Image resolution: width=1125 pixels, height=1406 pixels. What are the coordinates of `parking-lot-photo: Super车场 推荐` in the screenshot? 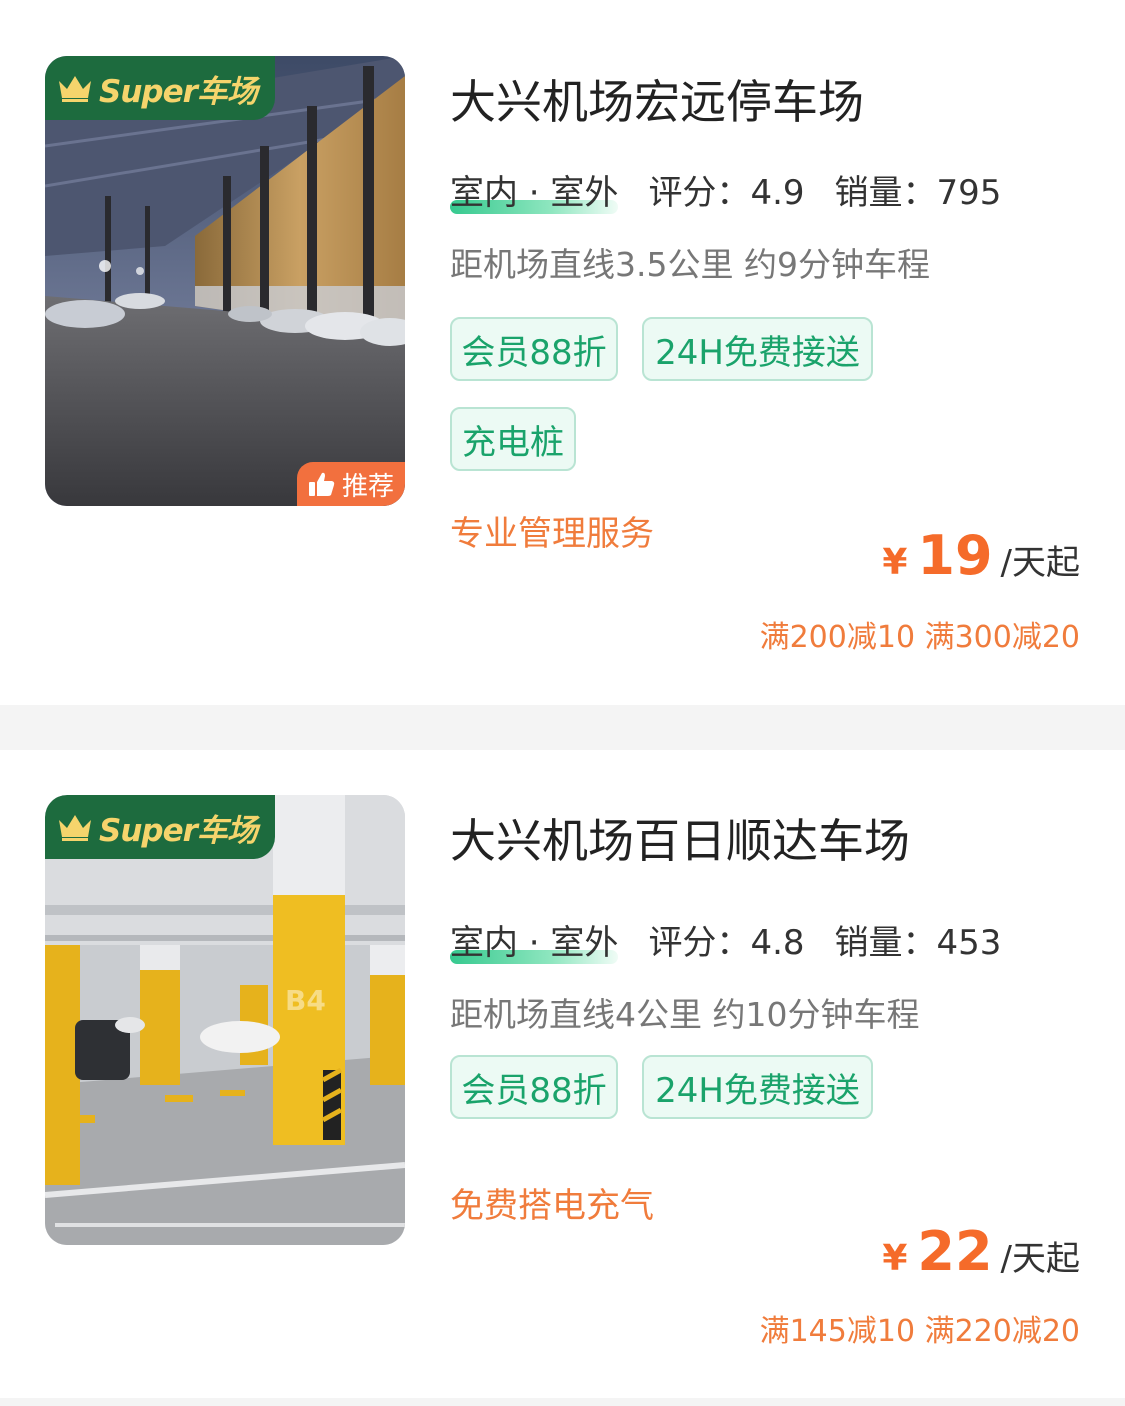 It's located at (225, 281).